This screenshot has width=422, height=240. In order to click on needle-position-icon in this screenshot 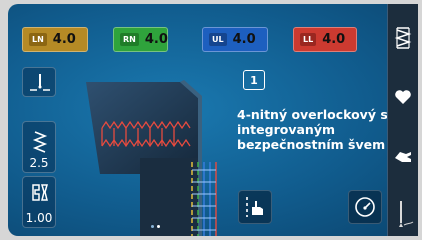, I will do `click(40, 82)`.